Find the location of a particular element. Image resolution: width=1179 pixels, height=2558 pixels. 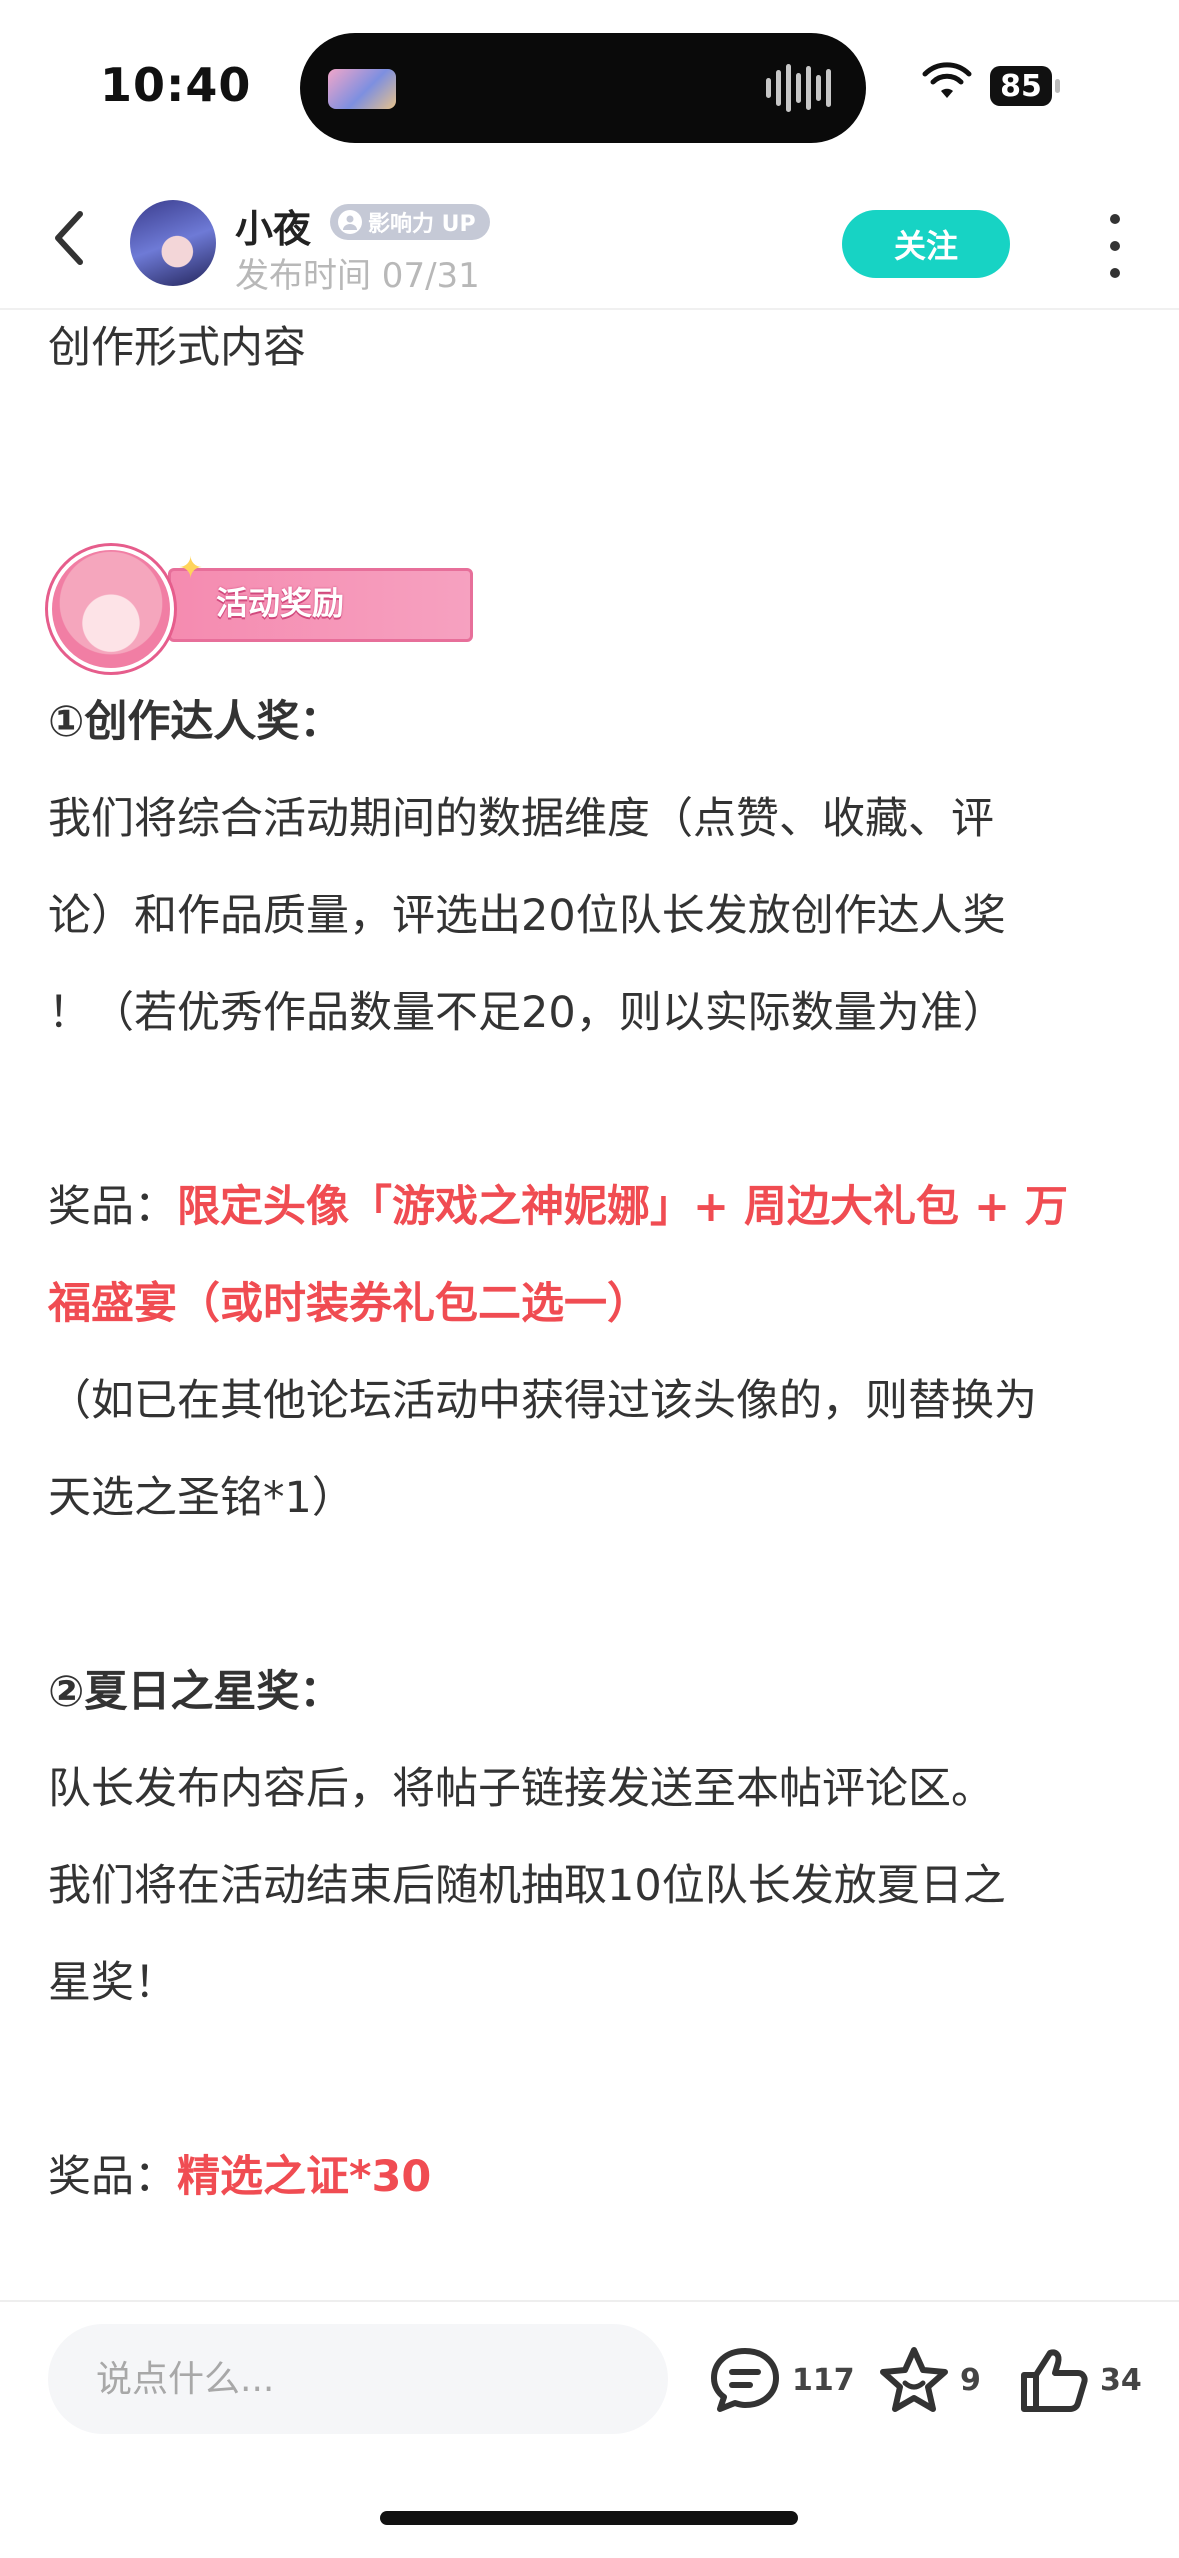

battery-indicator: 85 is located at coordinates (1025, 86).